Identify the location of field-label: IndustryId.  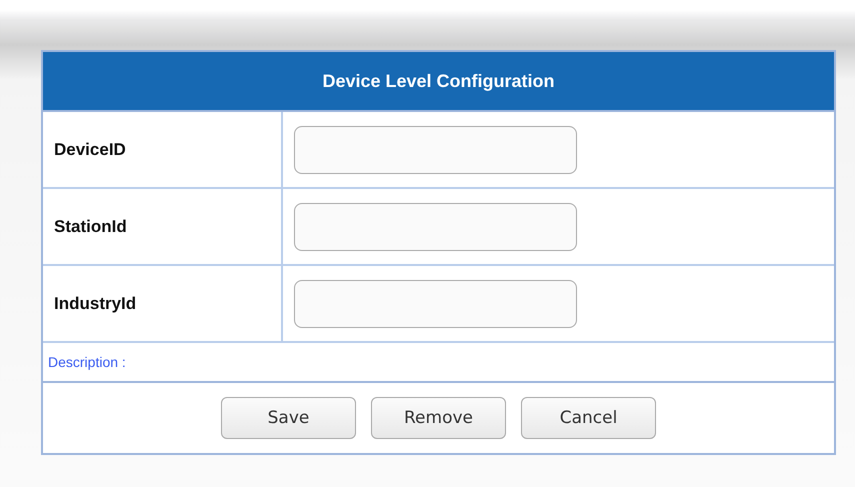
(95, 304).